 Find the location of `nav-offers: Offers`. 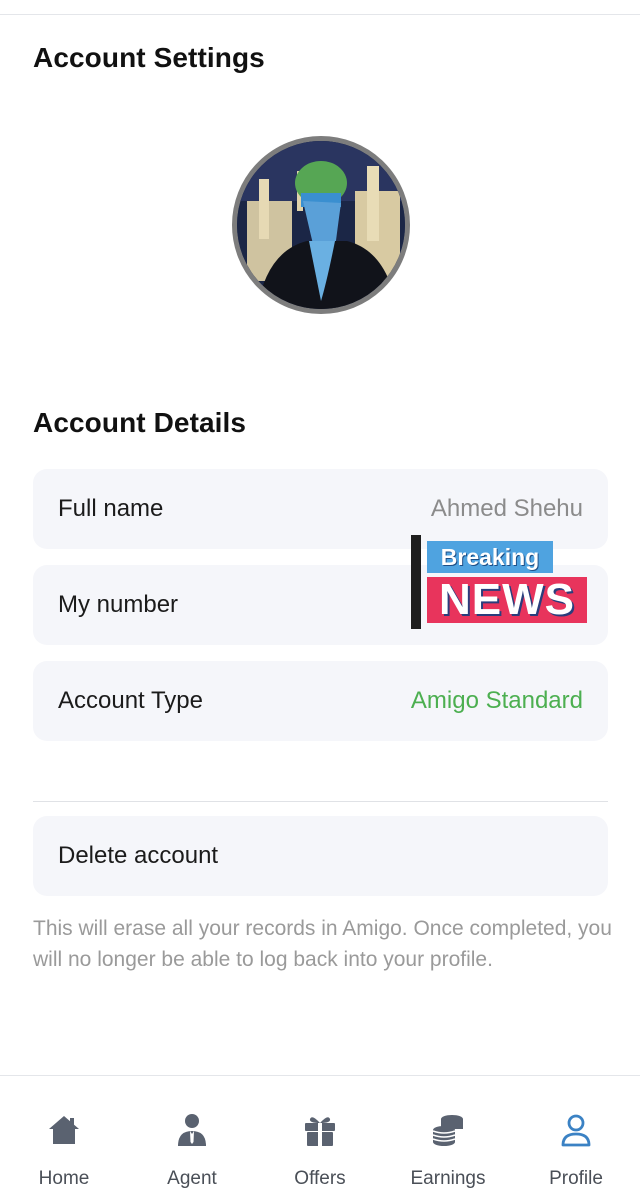

nav-offers: Offers is located at coordinates (320, 1138).